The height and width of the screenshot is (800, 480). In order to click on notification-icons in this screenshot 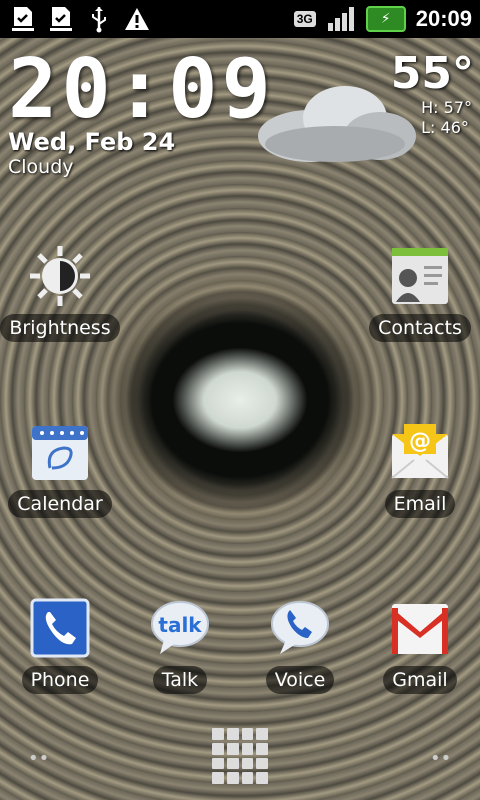, I will do `click(76, 19)`.